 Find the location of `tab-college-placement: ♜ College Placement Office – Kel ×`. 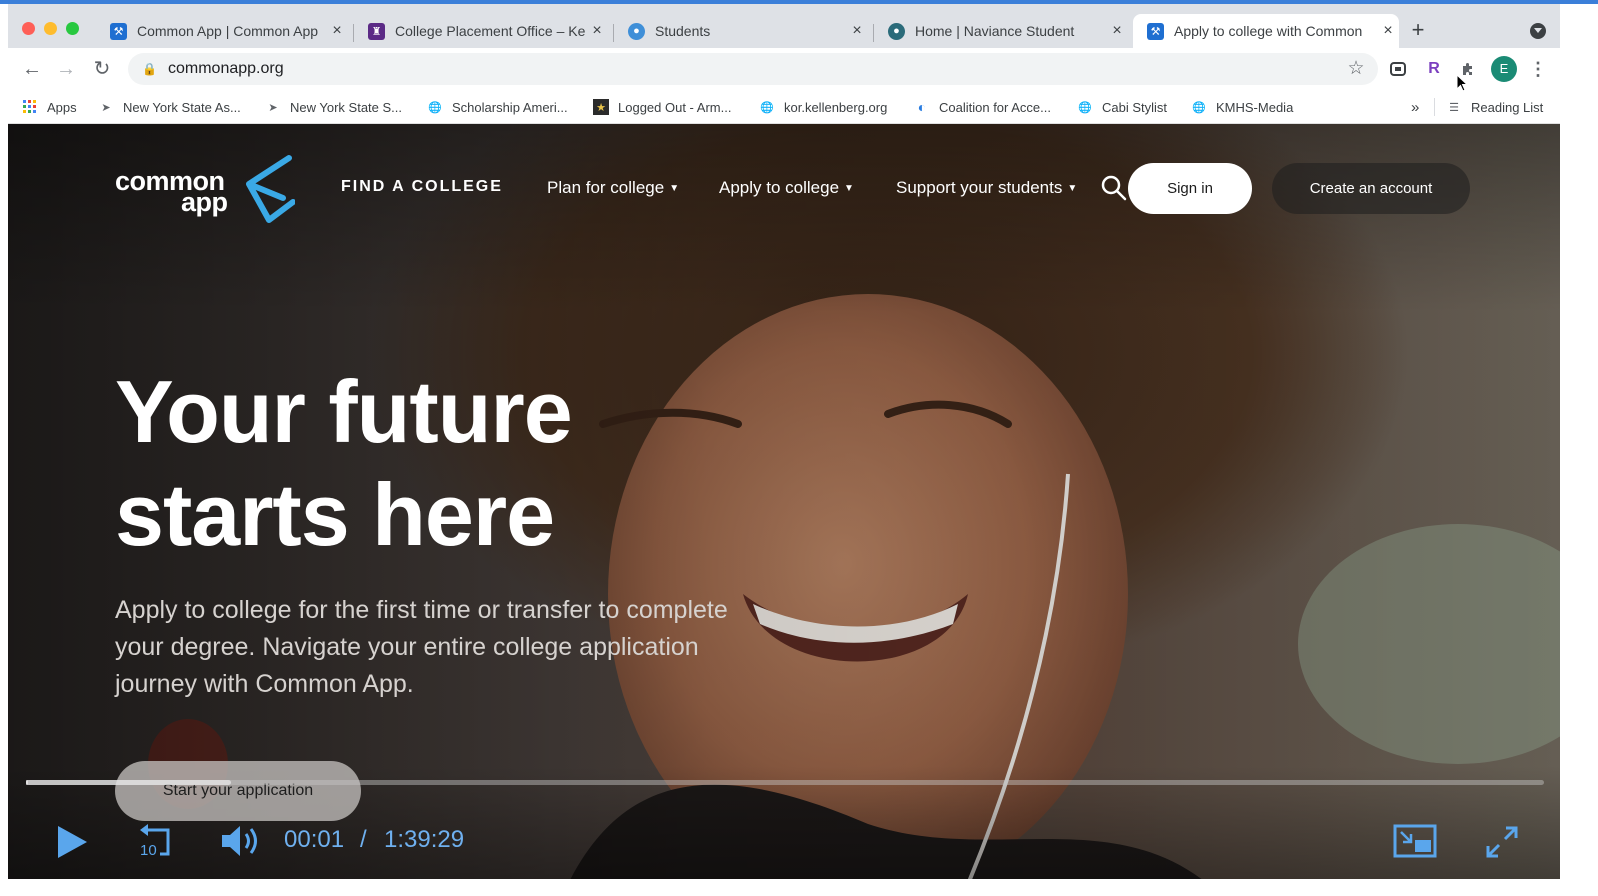

tab-college-placement: ♜ College Placement Office – Kel × is located at coordinates (481, 31).